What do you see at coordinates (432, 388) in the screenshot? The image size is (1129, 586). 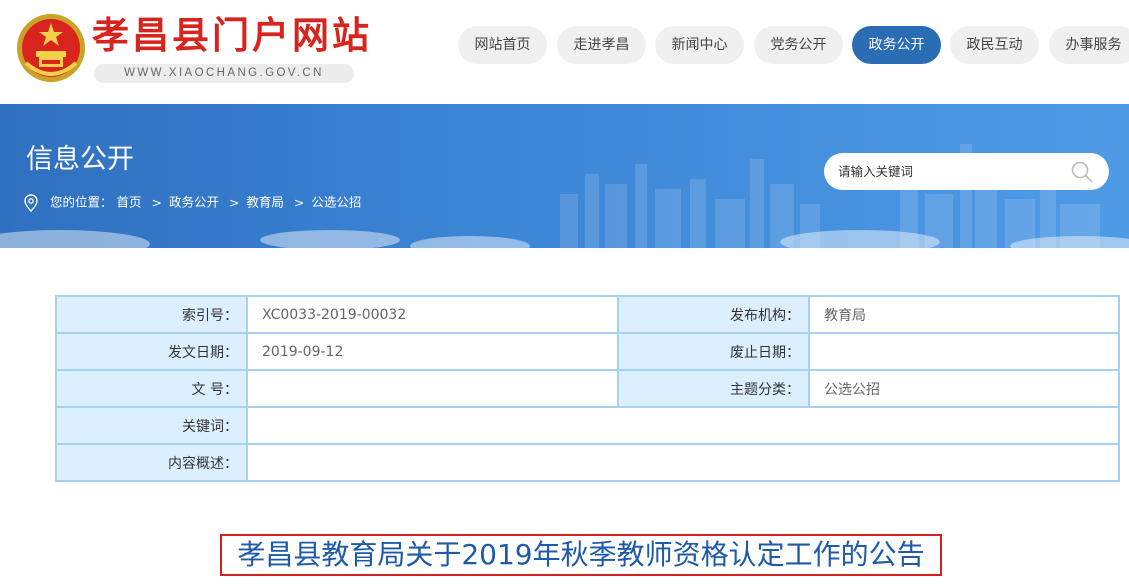 I see `document-number-value` at bounding box center [432, 388].